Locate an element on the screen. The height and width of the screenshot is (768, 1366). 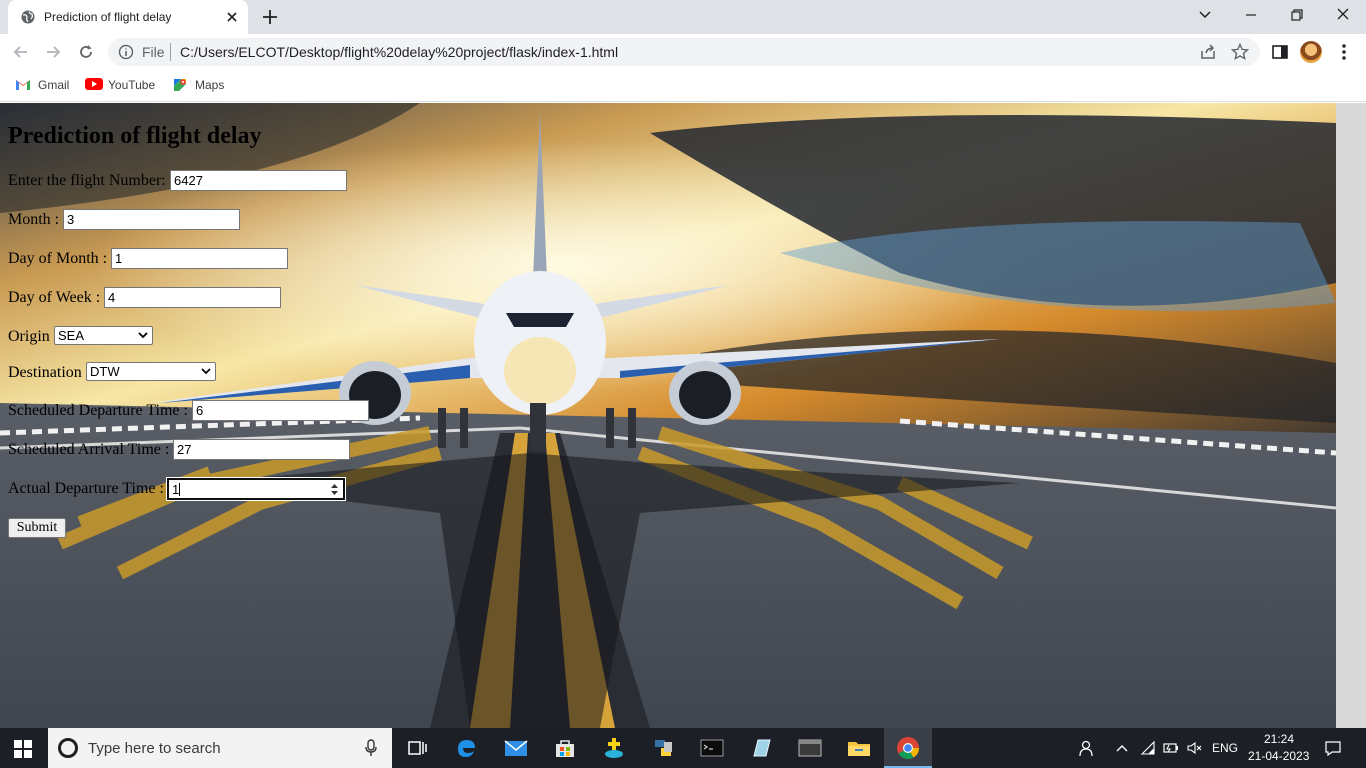
destination-selected-value: DTW is located at coordinates (105, 371).